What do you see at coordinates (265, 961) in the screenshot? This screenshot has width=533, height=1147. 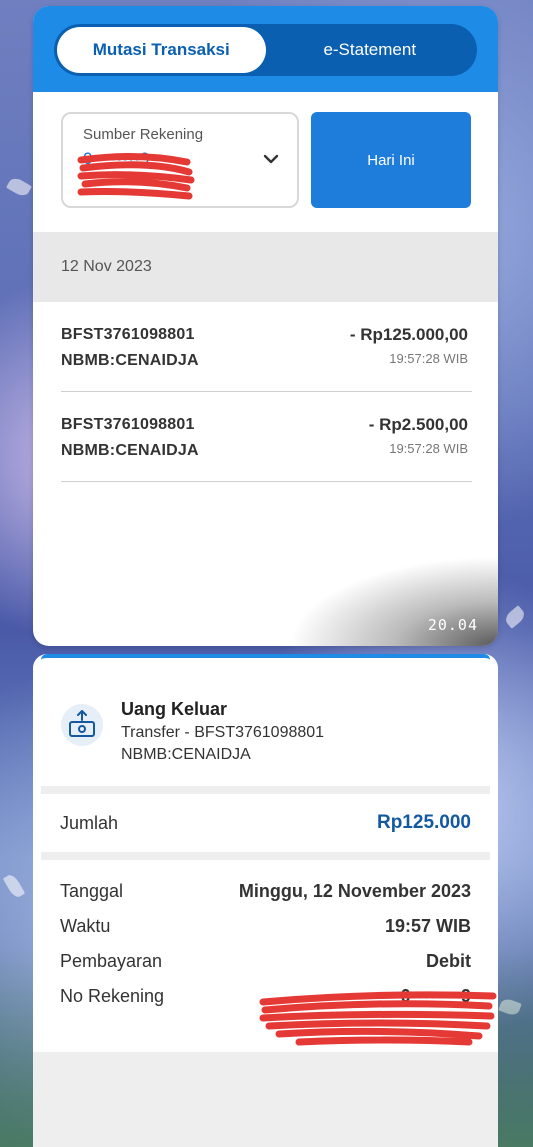 I see `detail-row-pembayaran: Pembayaran Debit` at bounding box center [265, 961].